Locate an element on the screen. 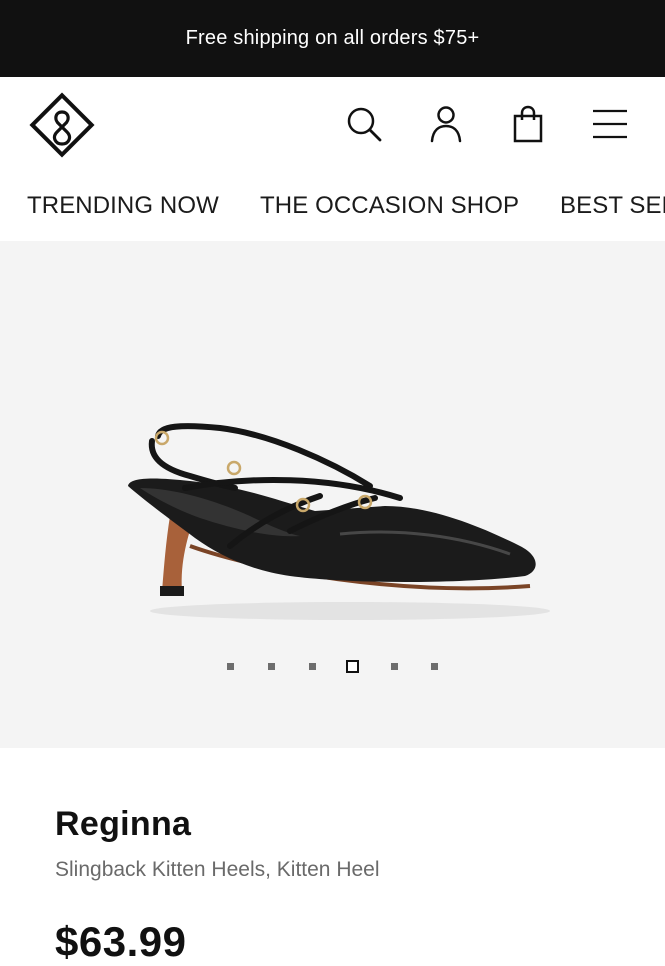 The height and width of the screenshot is (966, 665). product-image is located at coordinates (339, 521).